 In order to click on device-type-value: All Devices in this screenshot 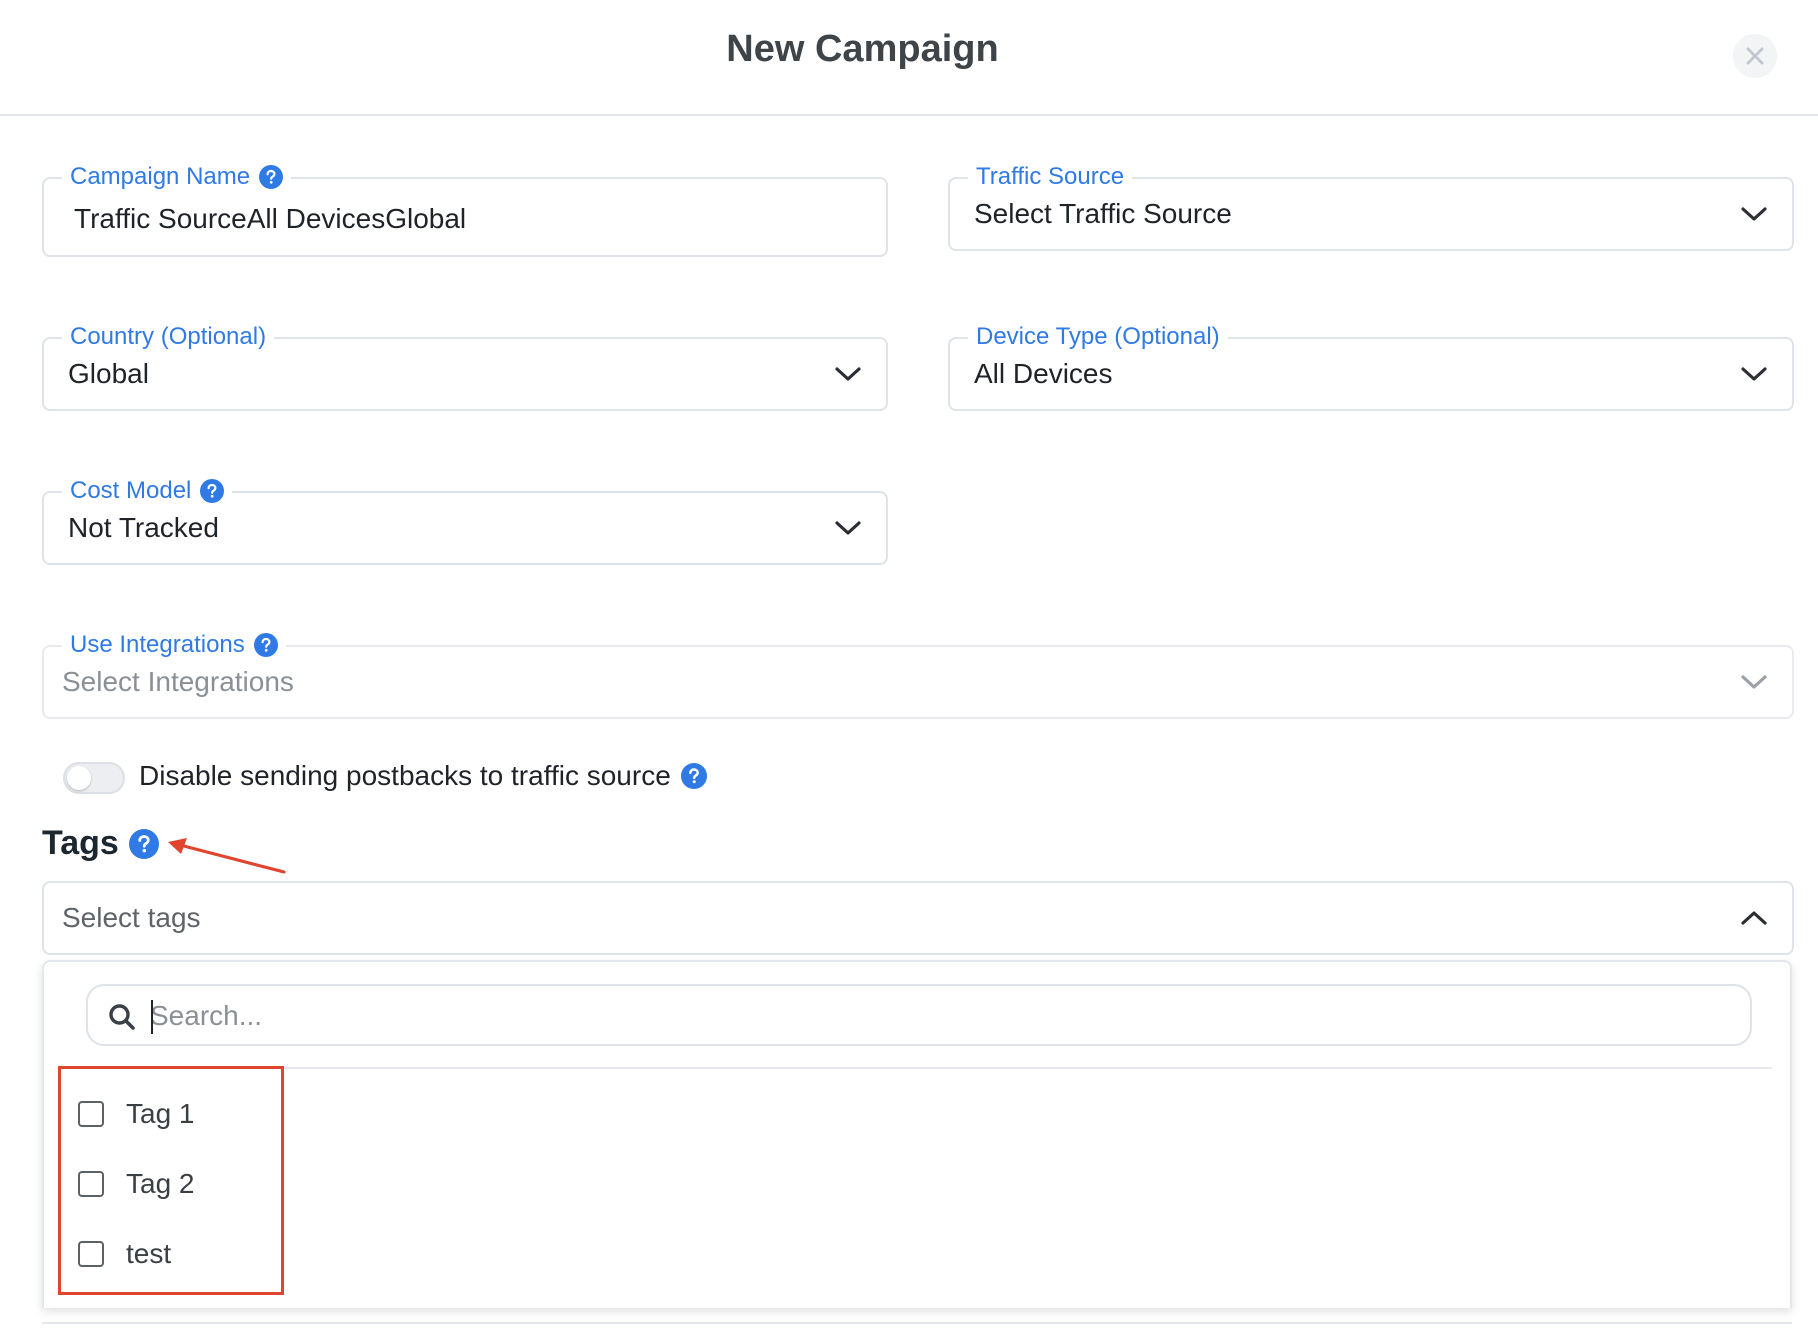, I will do `click(1043, 373)`.